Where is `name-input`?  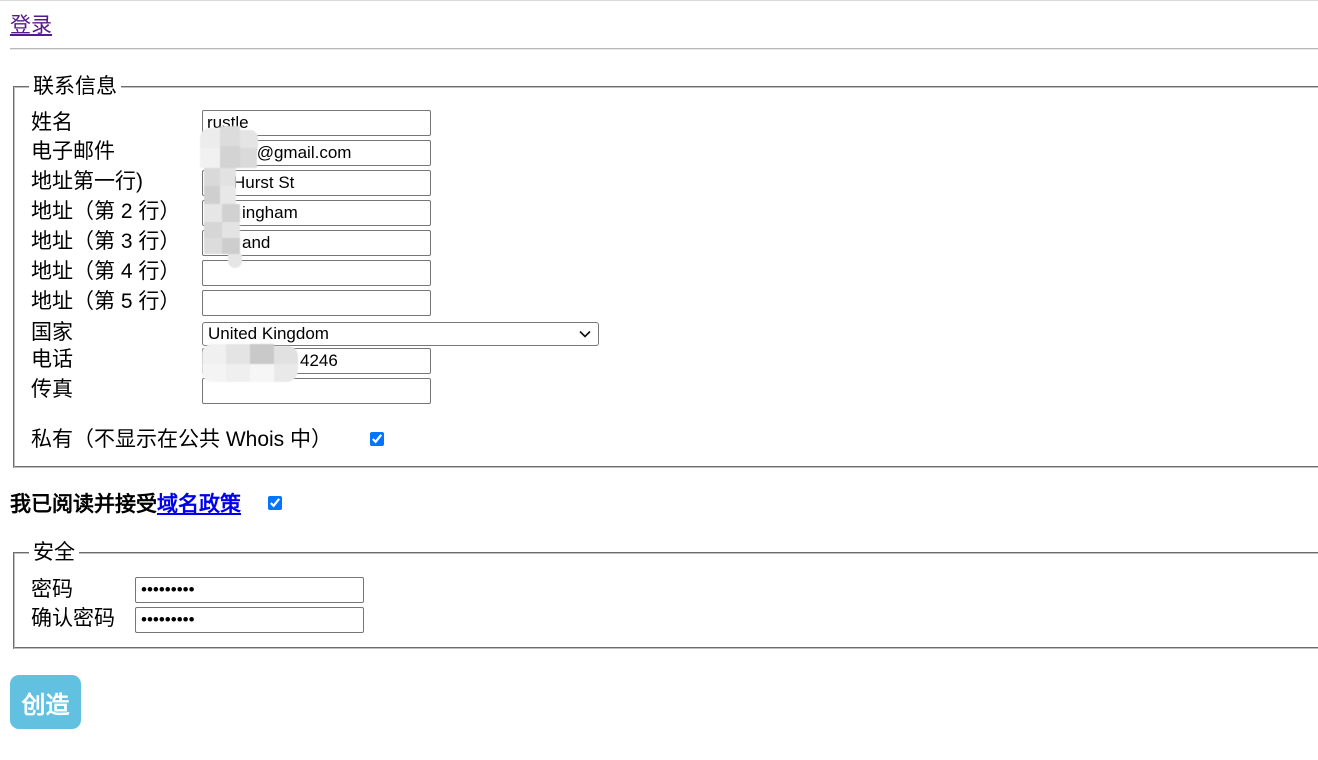
name-input is located at coordinates (316, 123).